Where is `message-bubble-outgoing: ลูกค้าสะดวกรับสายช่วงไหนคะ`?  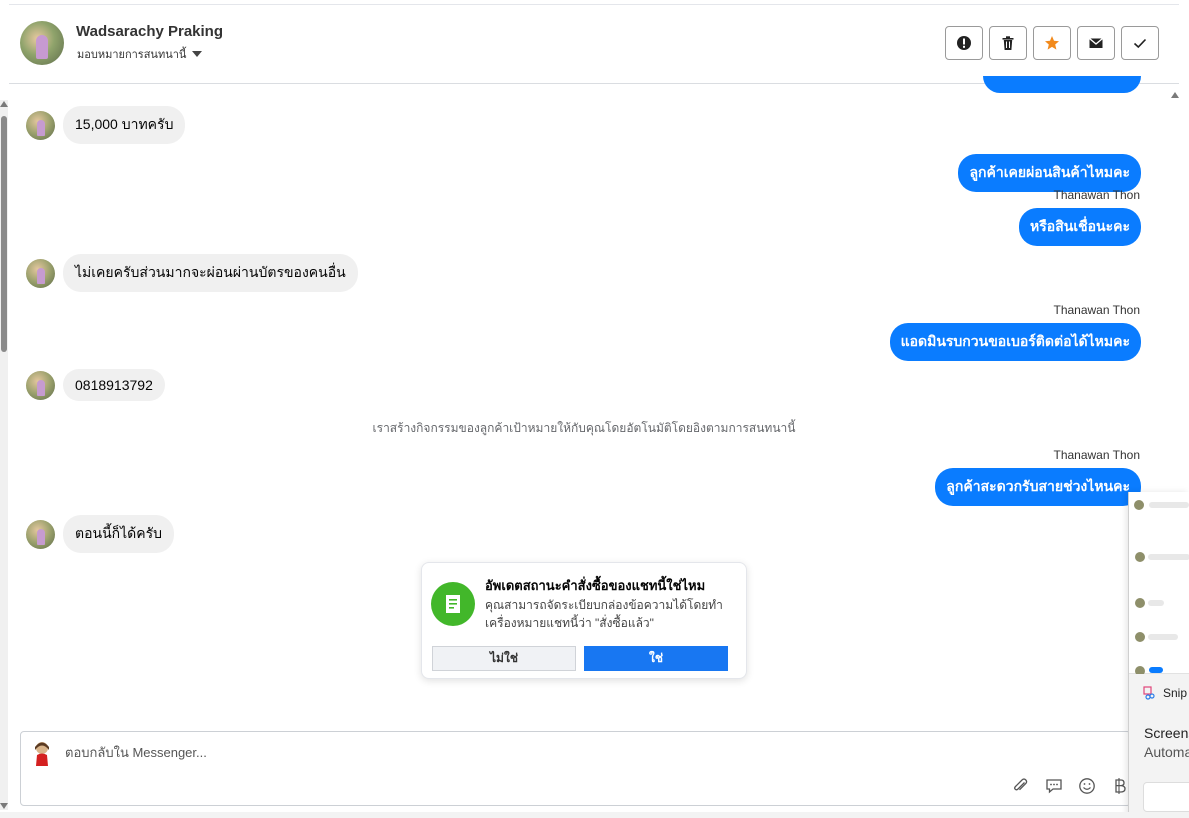
message-bubble-outgoing: ลูกค้าสะดวกรับสายช่วงไหนคะ is located at coordinates (1038, 487).